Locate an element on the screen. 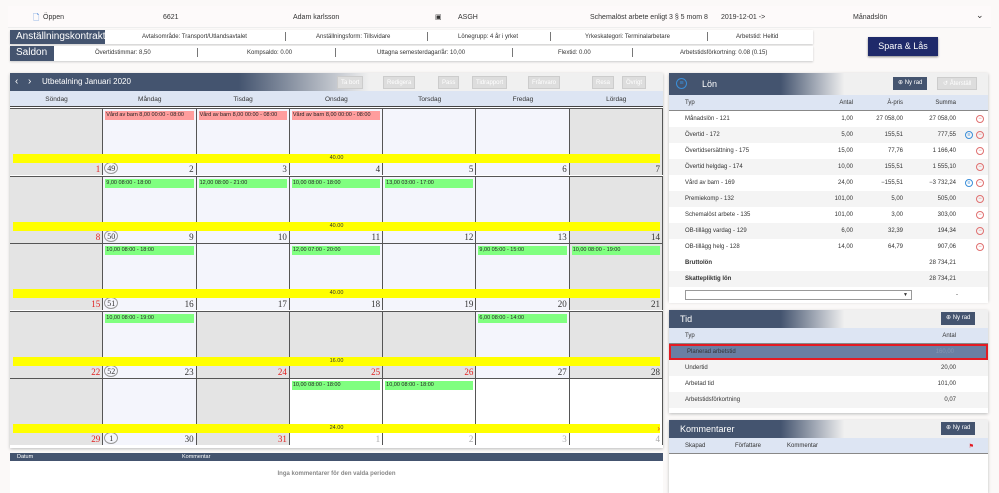 The width and height of the screenshot is (999, 493). calendar-day: 7 is located at coordinates (616, 142).